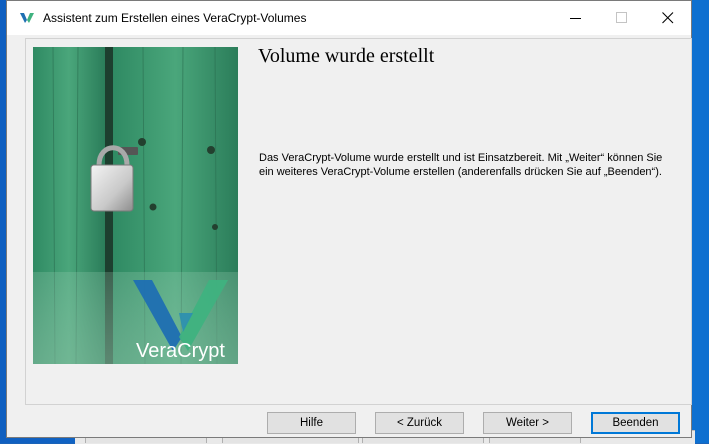 Image resolution: width=709 pixels, height=444 pixels. Describe the element at coordinates (180, 351) in the screenshot. I see `veracrypt-brand-text: VeraCrypt` at that location.